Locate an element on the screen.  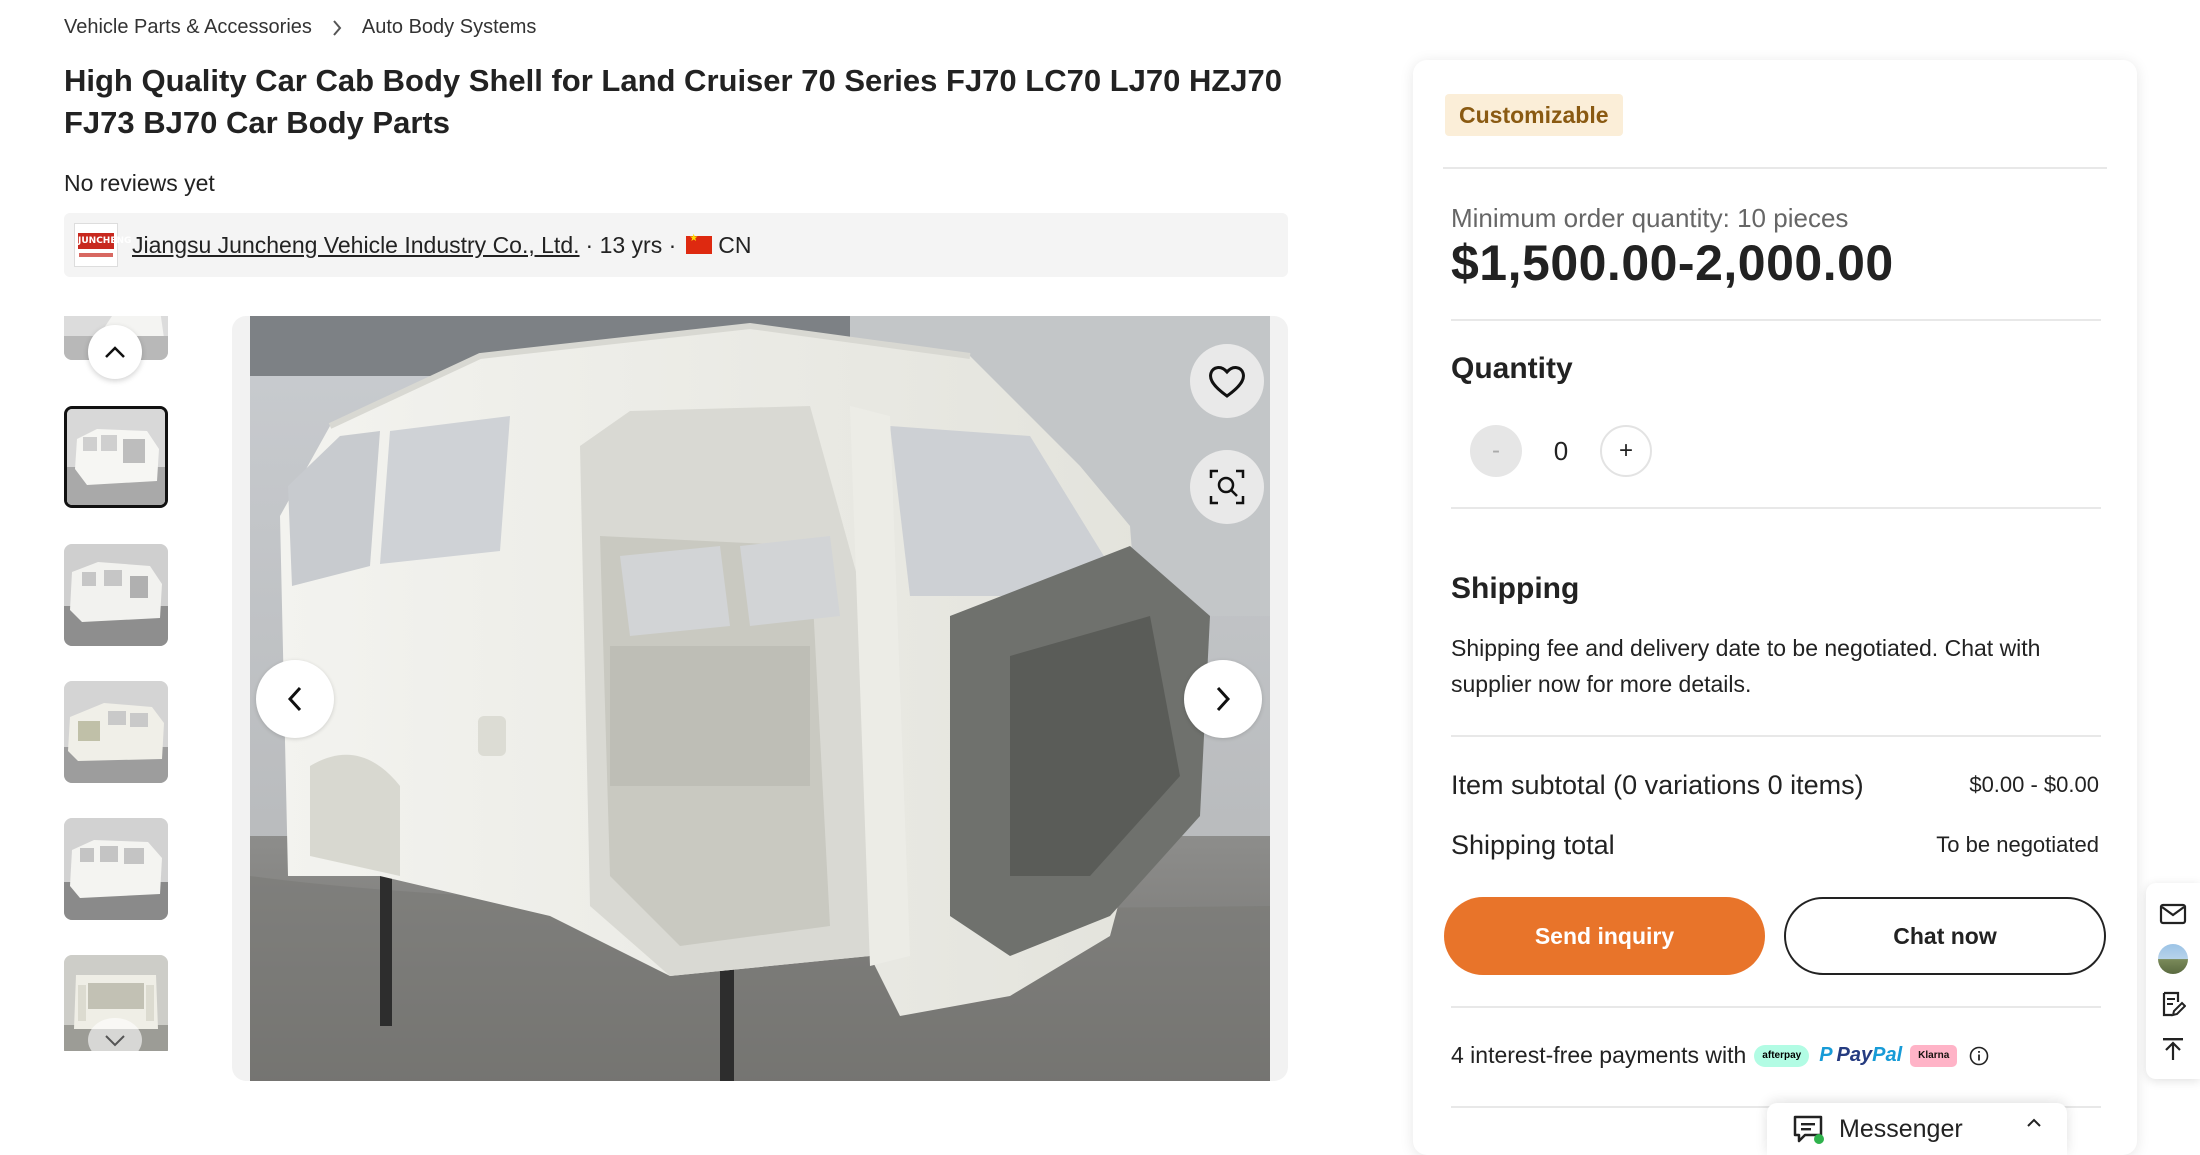
thumbnail-scroll-down-button is located at coordinates (115, 1040).